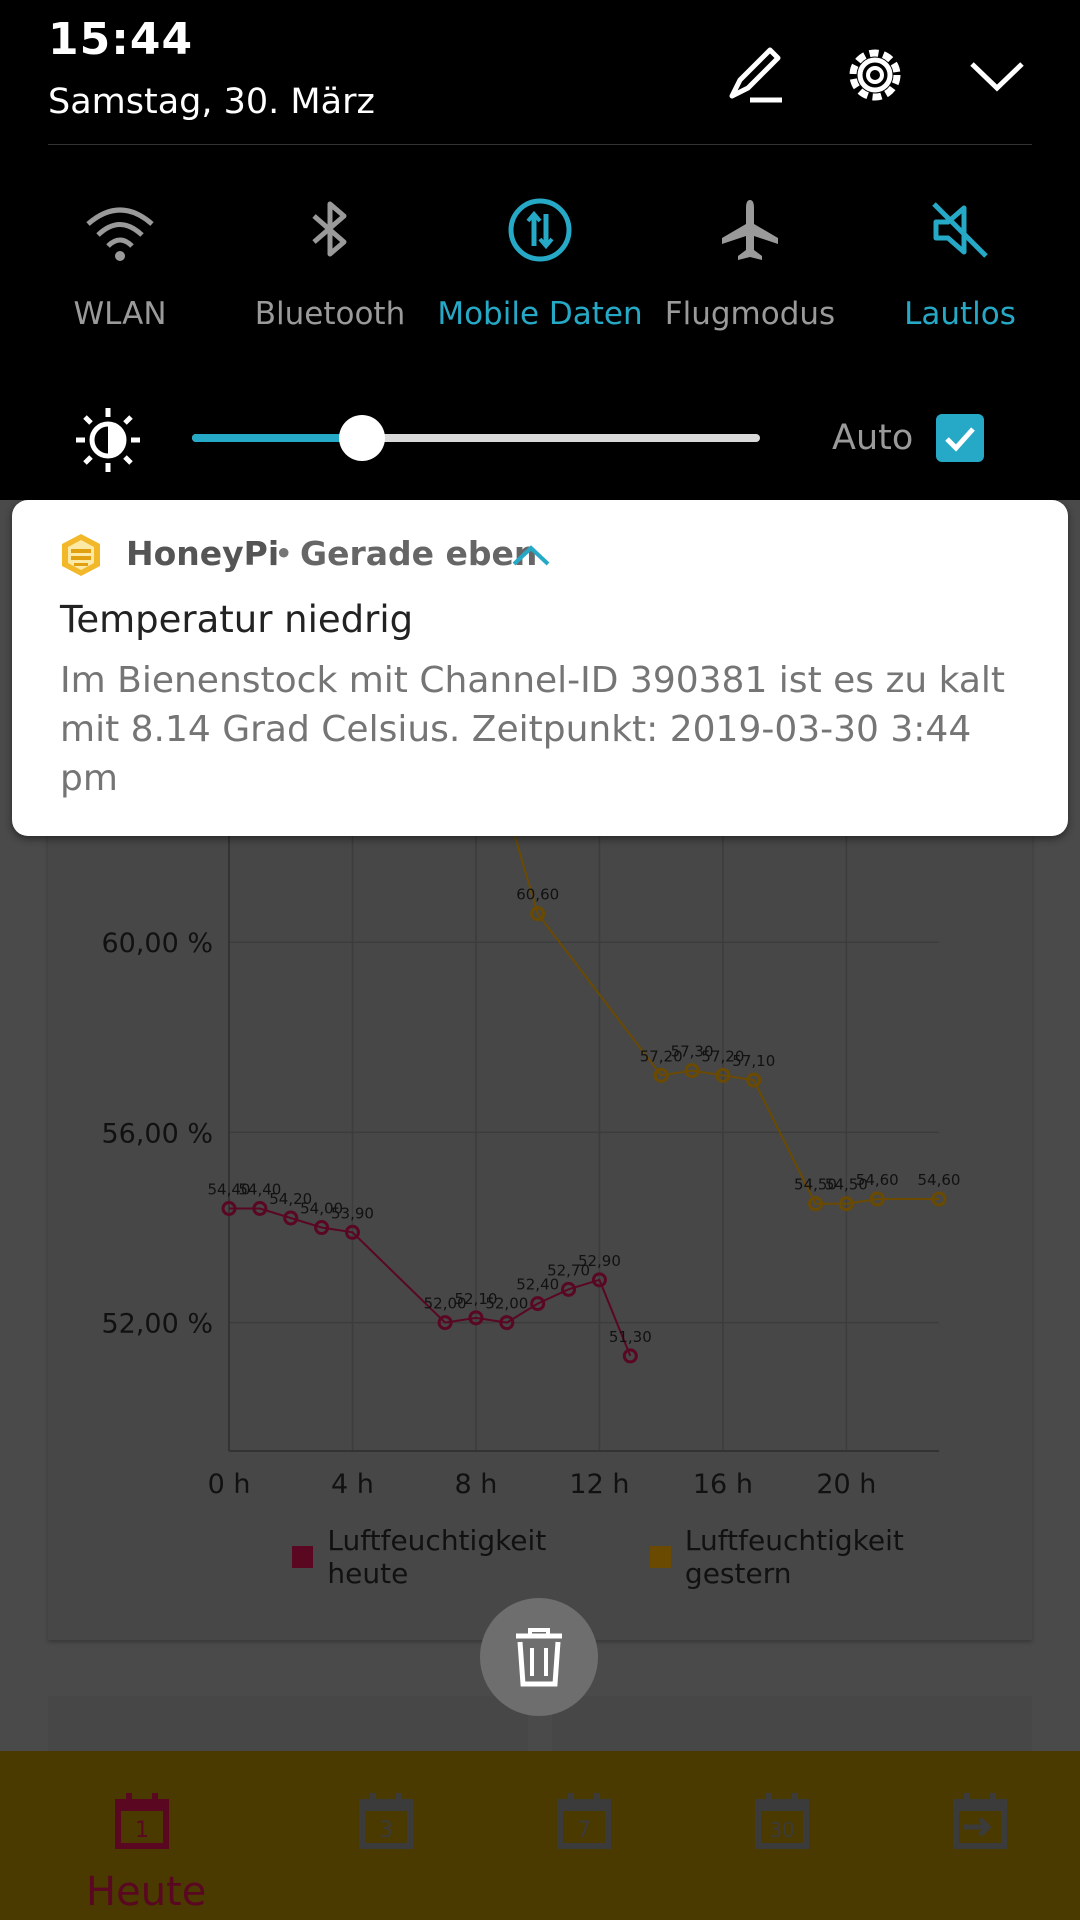 The width and height of the screenshot is (1080, 1920). What do you see at coordinates (506, 1304) in the screenshot?
I see `data-label: 52,00` at bounding box center [506, 1304].